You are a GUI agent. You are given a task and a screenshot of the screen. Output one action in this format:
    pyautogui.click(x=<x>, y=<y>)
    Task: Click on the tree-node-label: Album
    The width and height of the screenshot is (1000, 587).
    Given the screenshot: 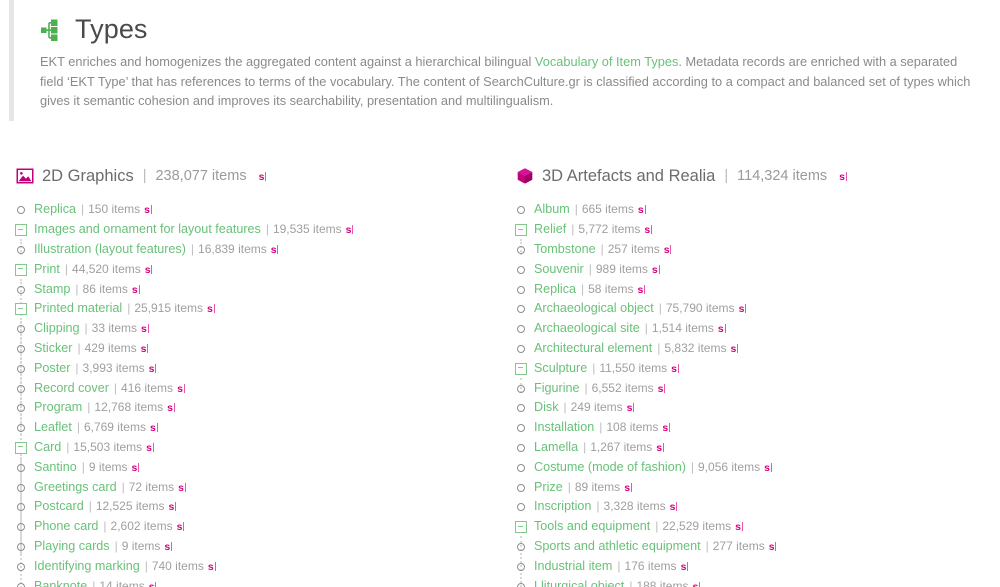 What is the action you would take?
    pyautogui.click(x=552, y=209)
    